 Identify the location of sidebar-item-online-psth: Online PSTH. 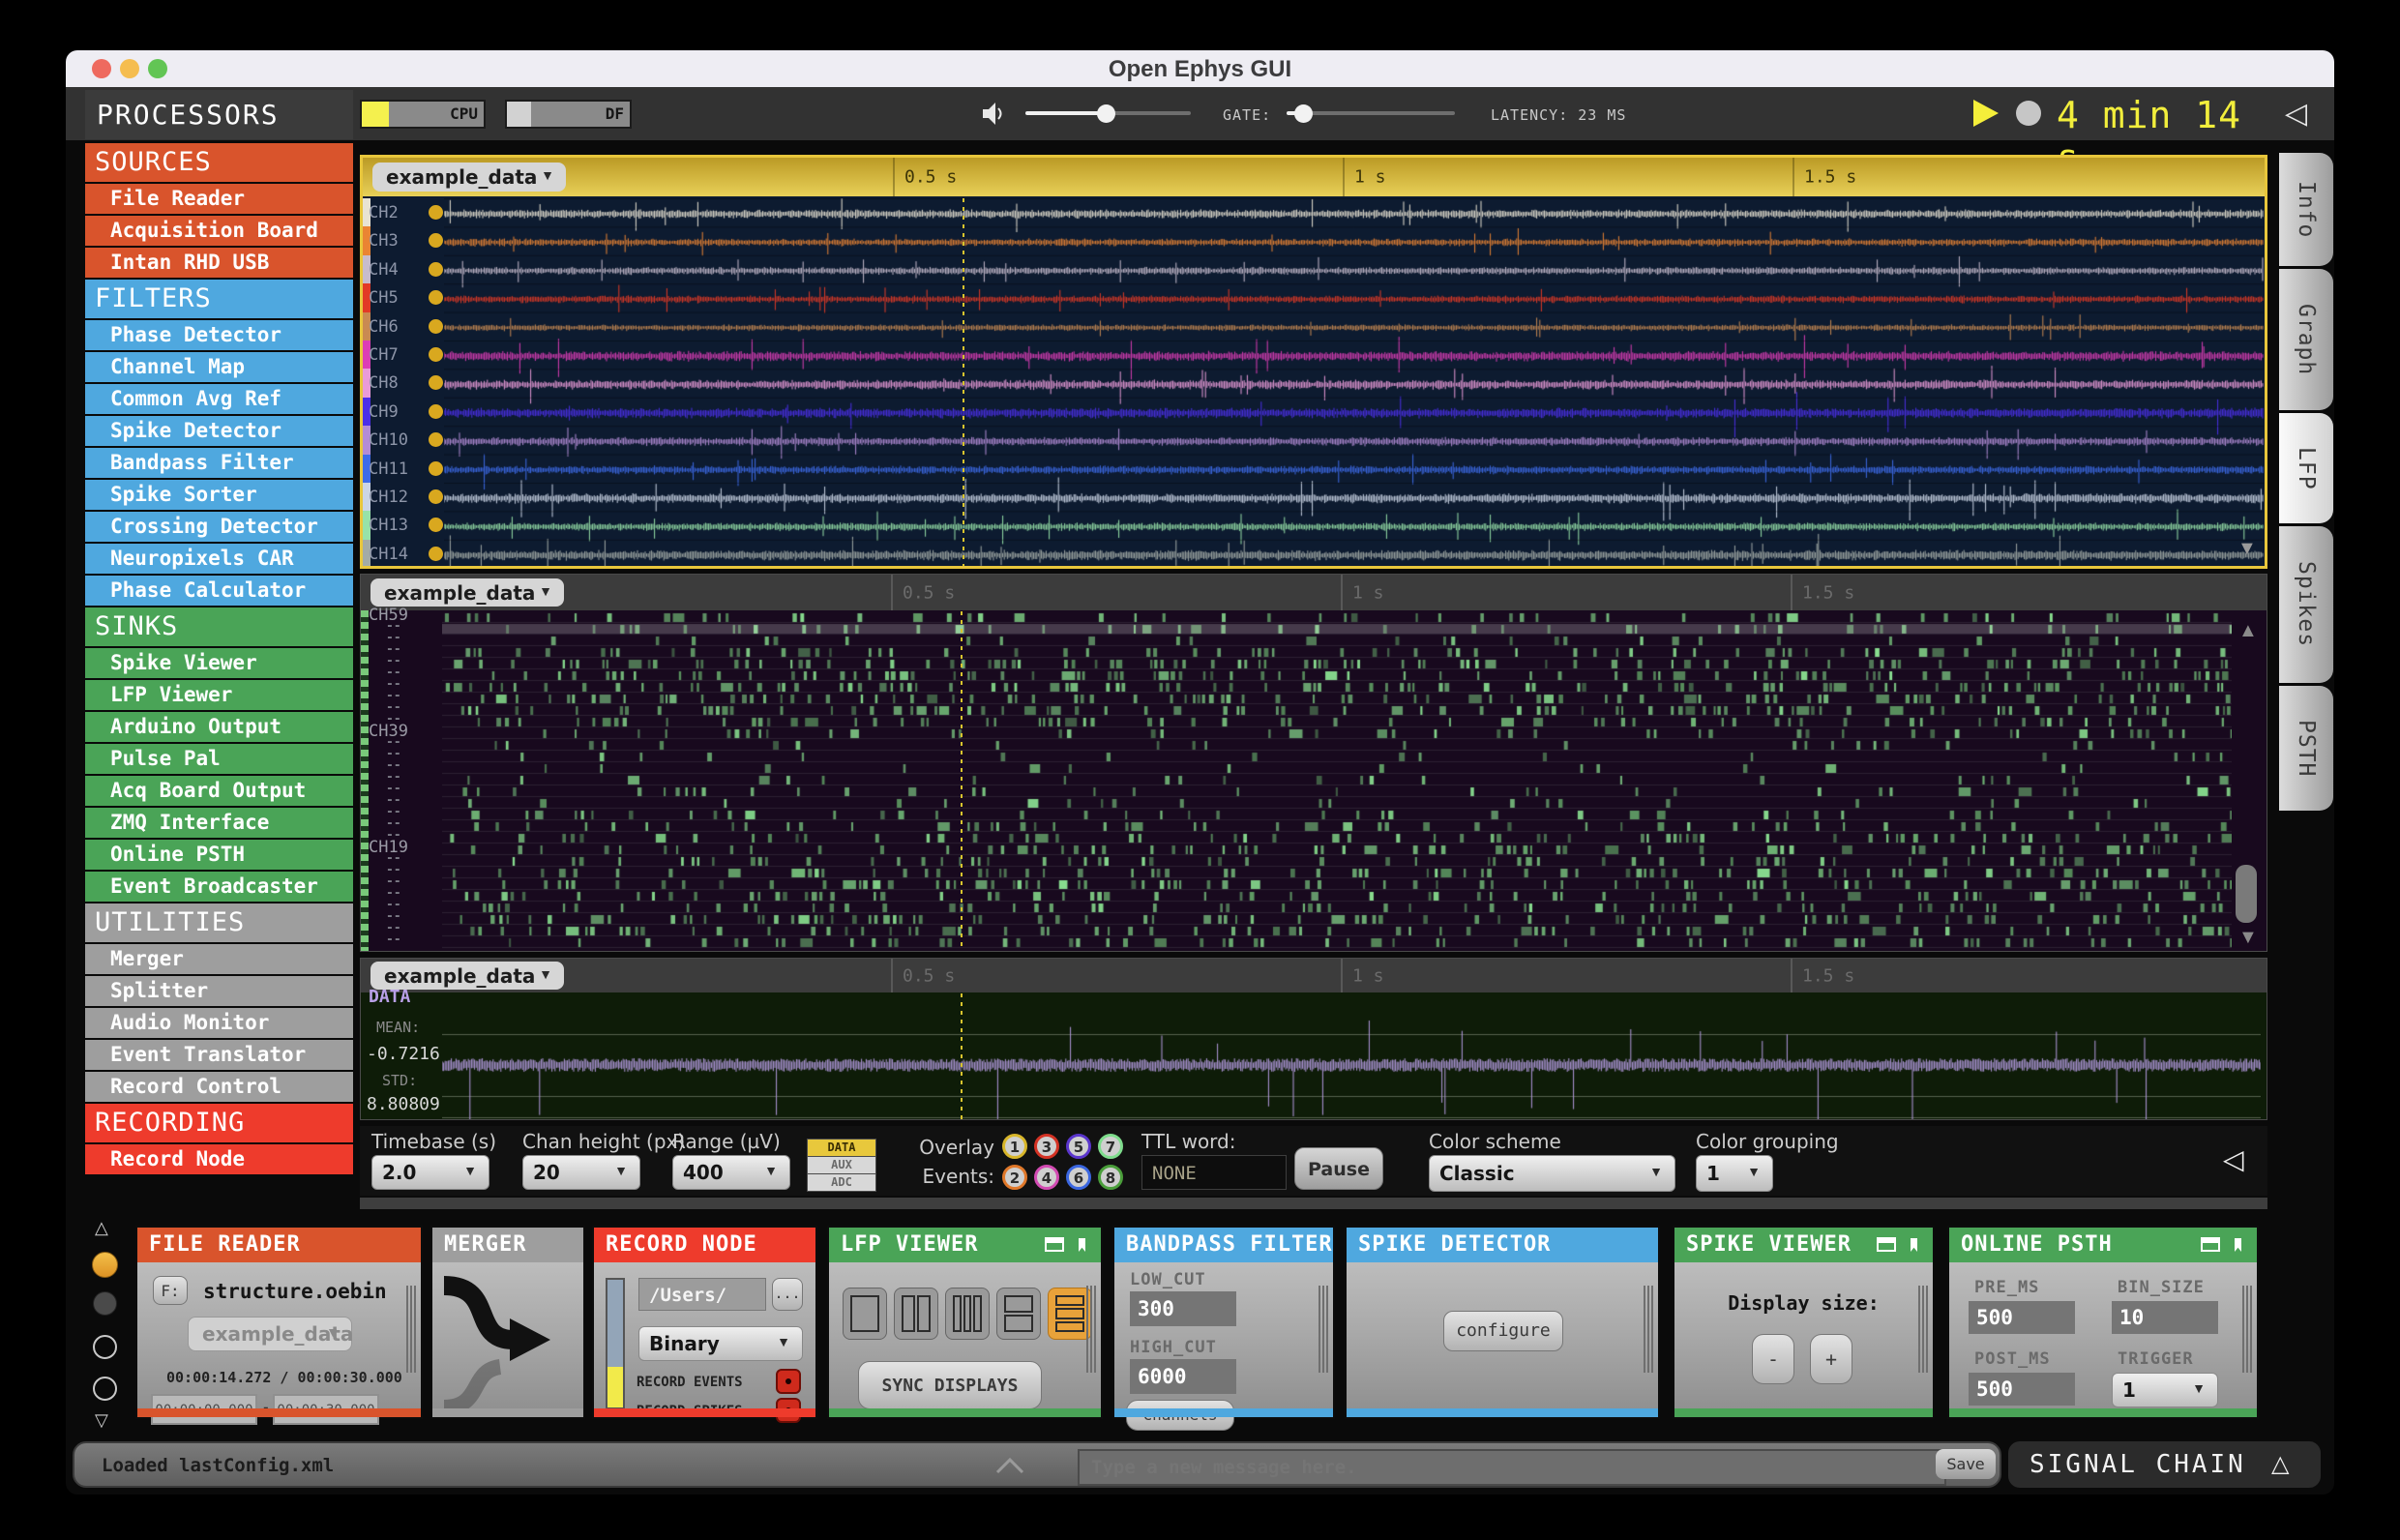
(219, 855).